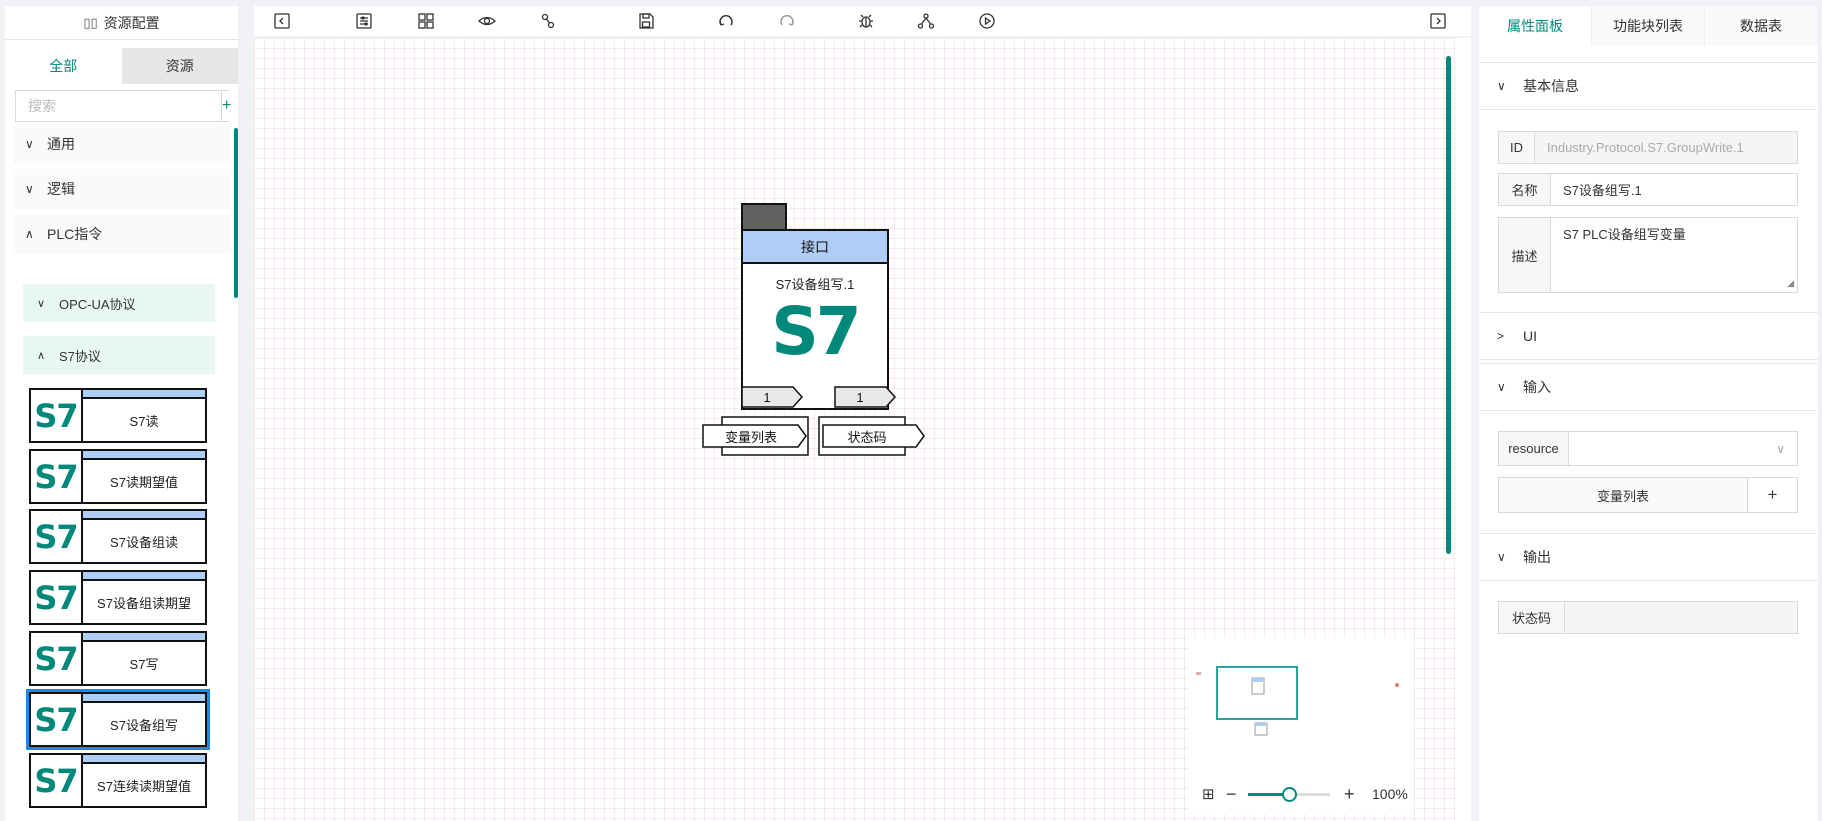 This screenshot has width=1822, height=821. Describe the element at coordinates (772, 397) in the screenshot. I see `node-input-port: 1` at that location.